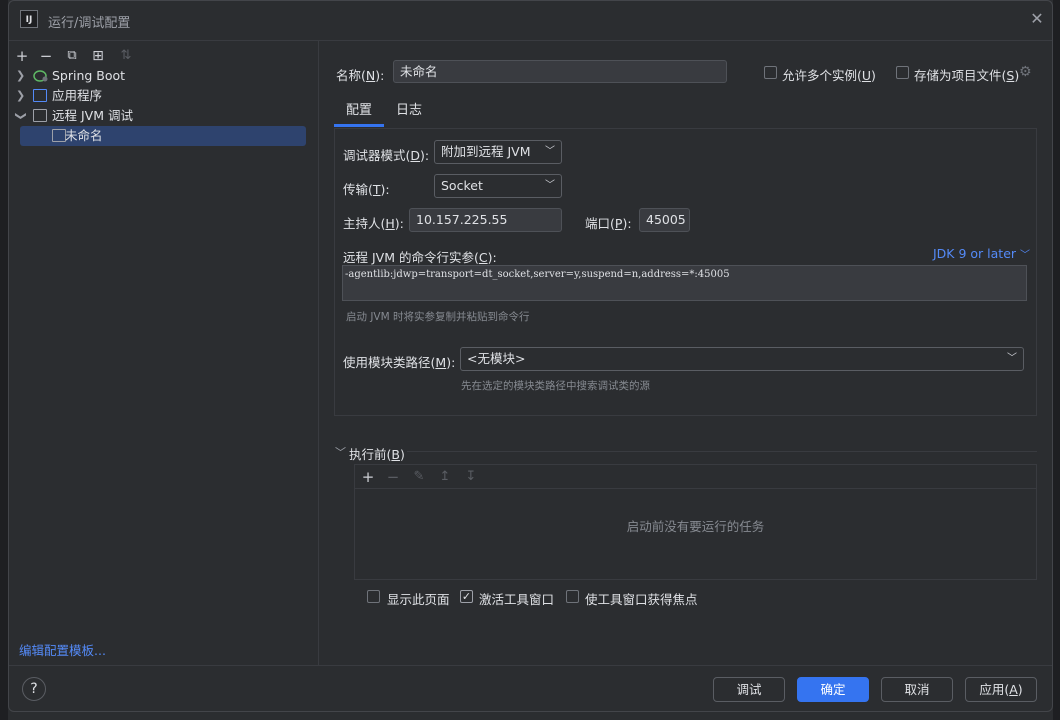 Image resolution: width=1060 pixels, height=720 pixels. I want to click on move-down-icon: ↧, so click(471, 477).